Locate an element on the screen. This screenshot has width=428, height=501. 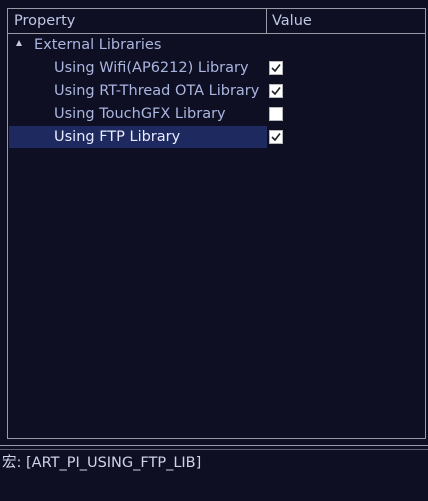
checkbox-rt-thread-ota is located at coordinates (276, 91).